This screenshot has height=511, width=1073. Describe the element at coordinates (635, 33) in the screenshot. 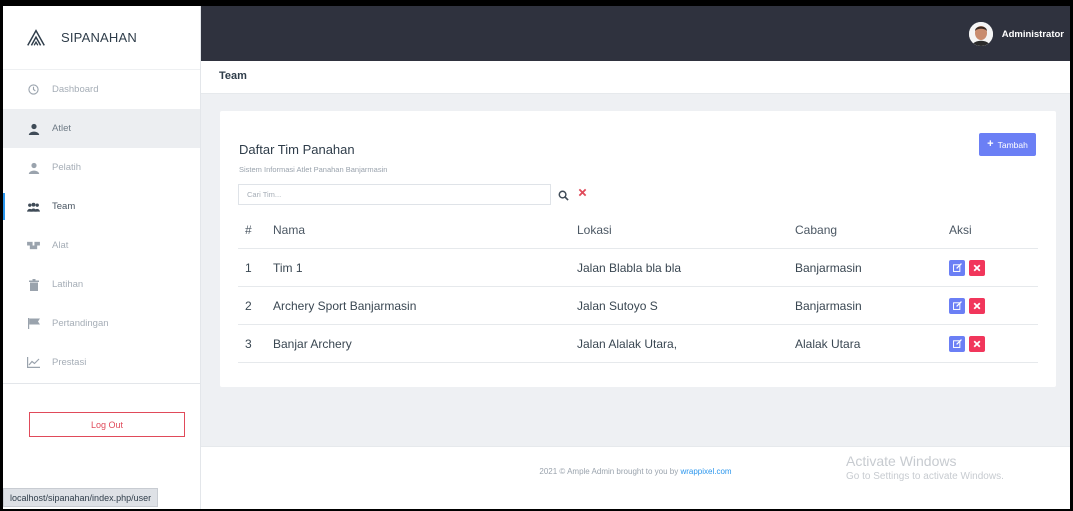

I see `topbar: Administrator` at that location.